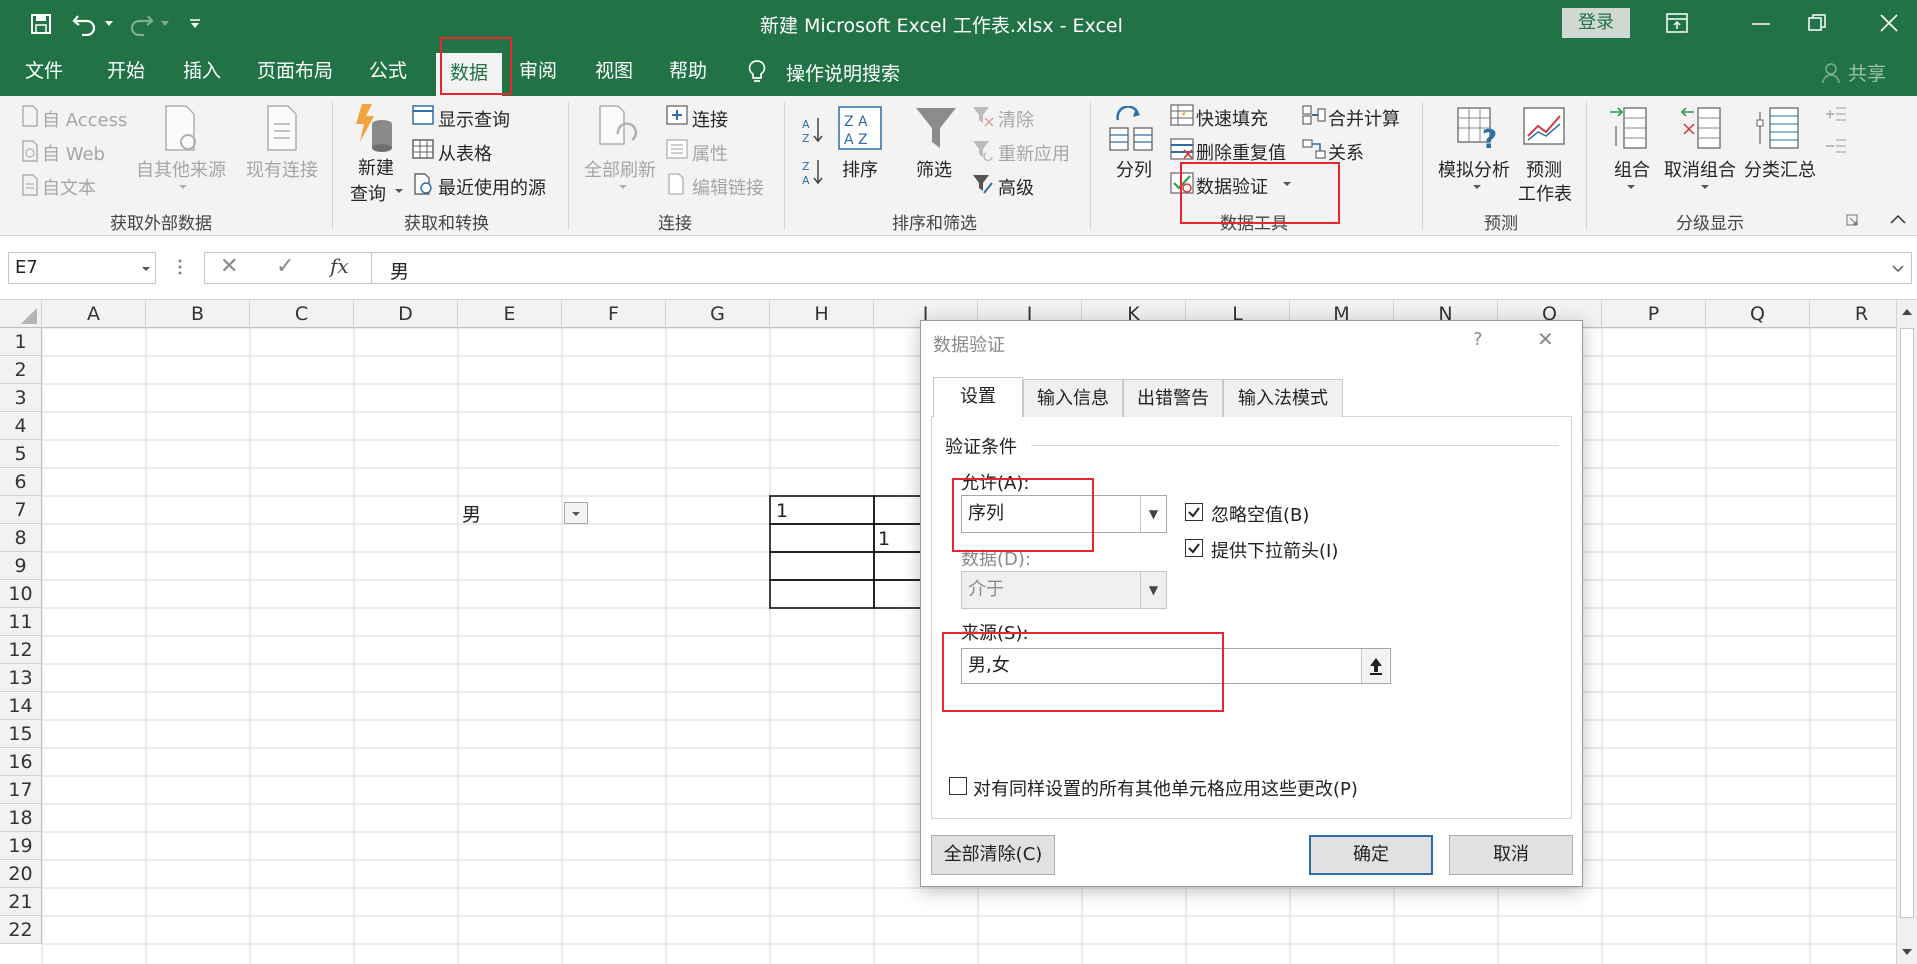 The height and width of the screenshot is (964, 1917). I want to click on row-header-18: 18, so click(21, 818).